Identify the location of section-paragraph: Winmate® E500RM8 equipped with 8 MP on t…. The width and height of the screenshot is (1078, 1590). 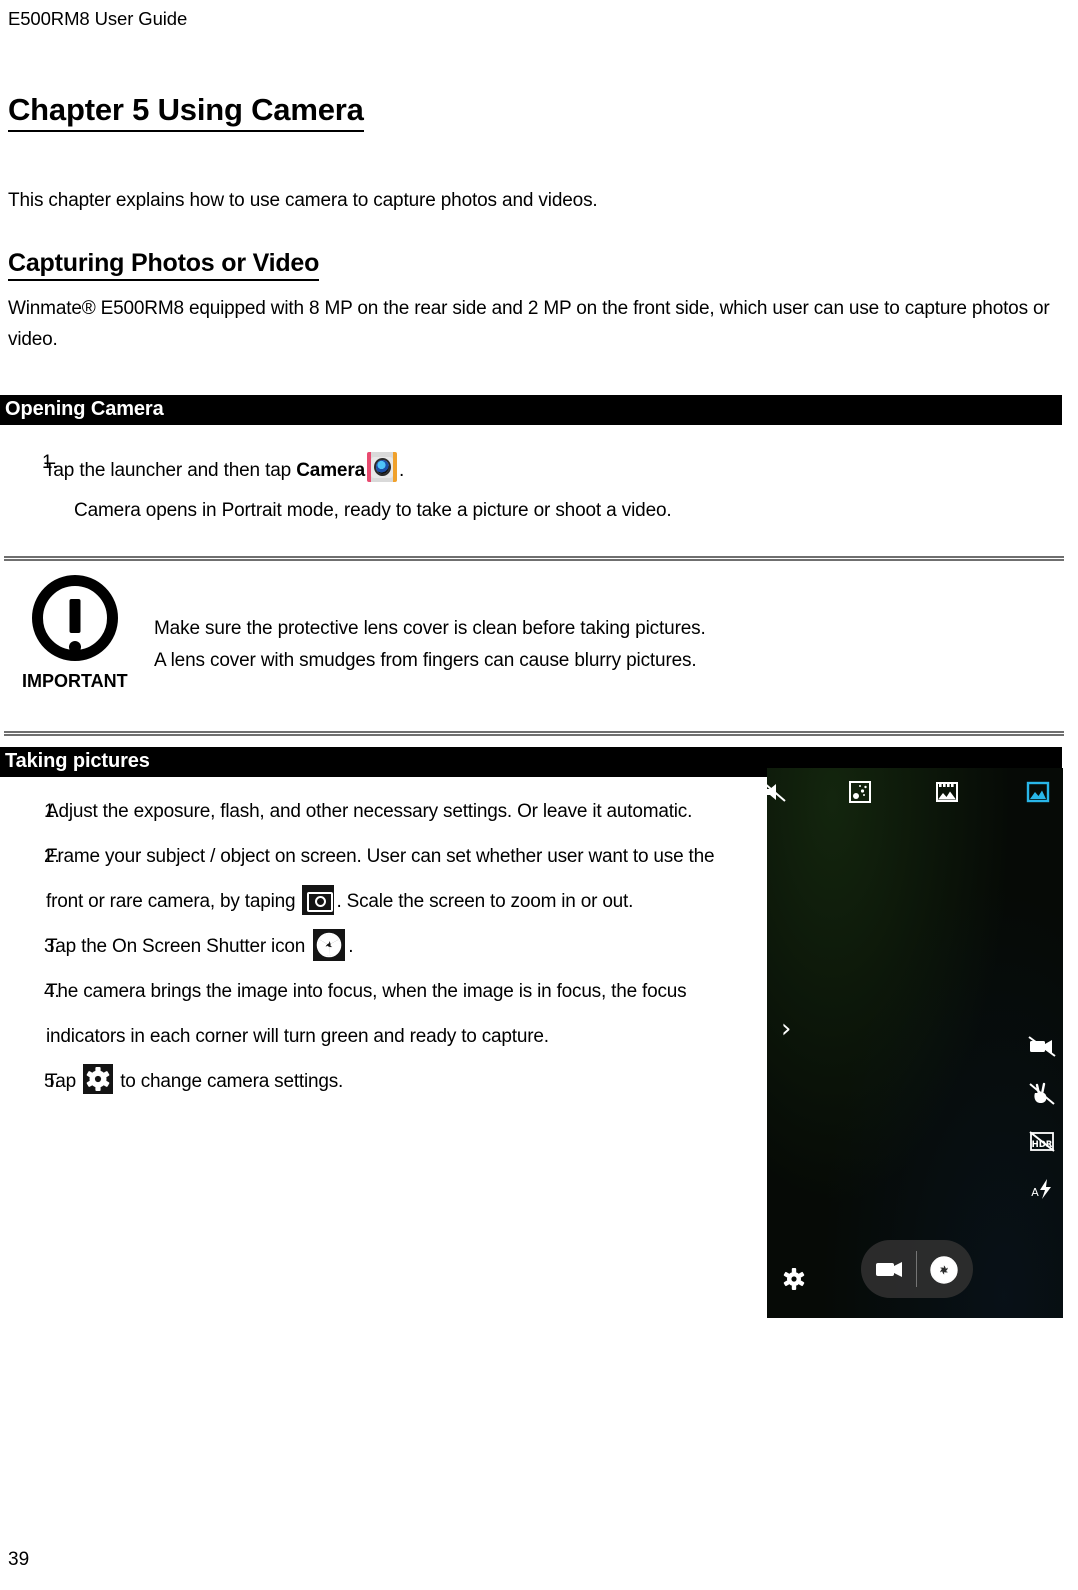
(529, 324).